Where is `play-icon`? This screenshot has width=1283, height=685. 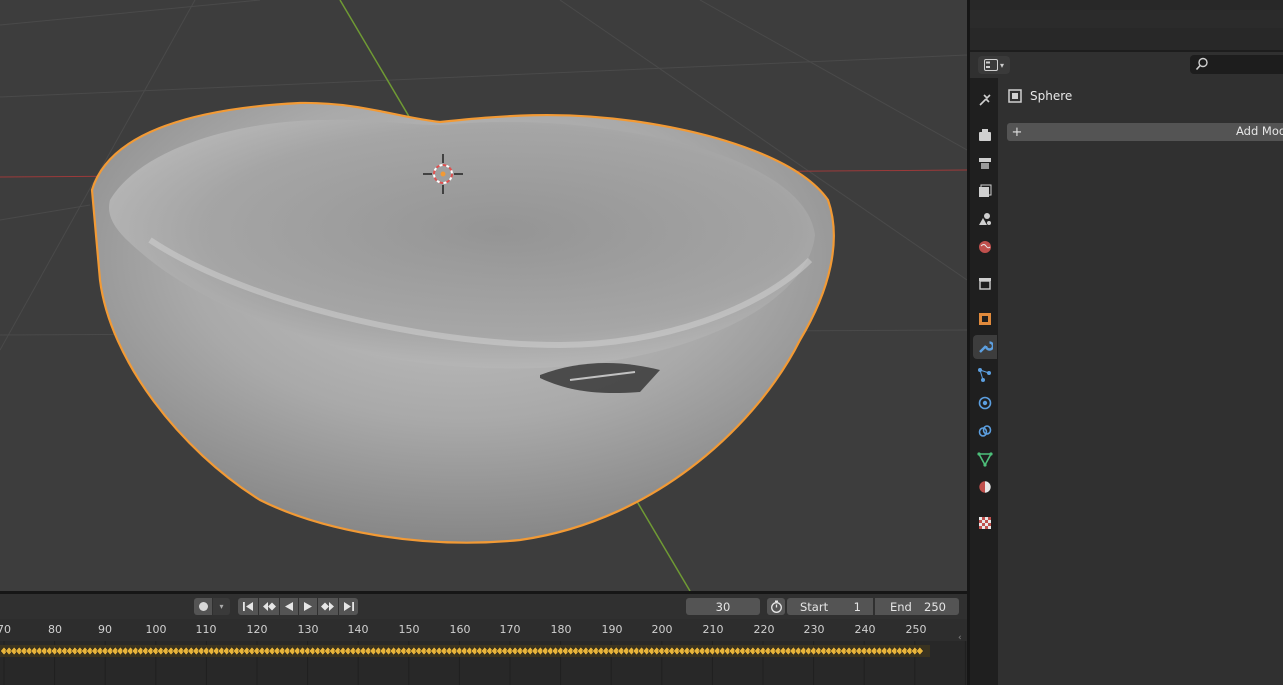 play-icon is located at coordinates (308, 606).